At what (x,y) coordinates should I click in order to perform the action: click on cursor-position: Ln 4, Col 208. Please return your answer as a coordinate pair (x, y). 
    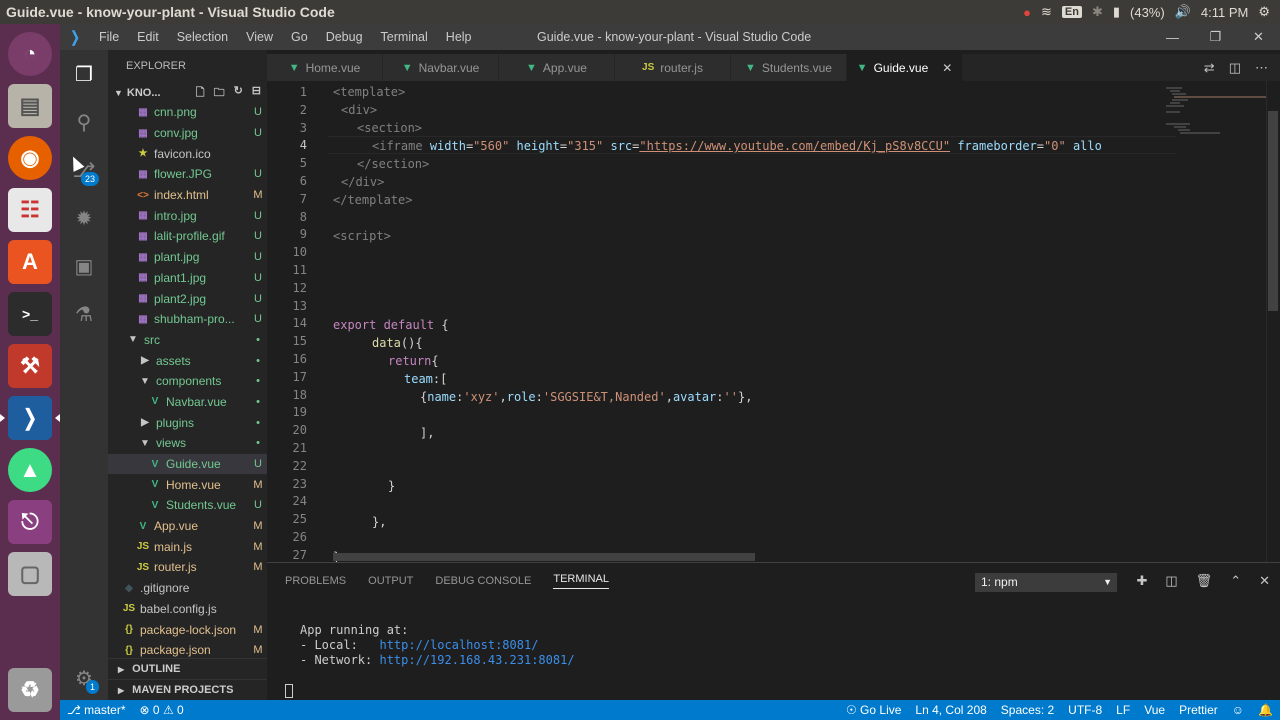
    Looking at the image, I should click on (950, 710).